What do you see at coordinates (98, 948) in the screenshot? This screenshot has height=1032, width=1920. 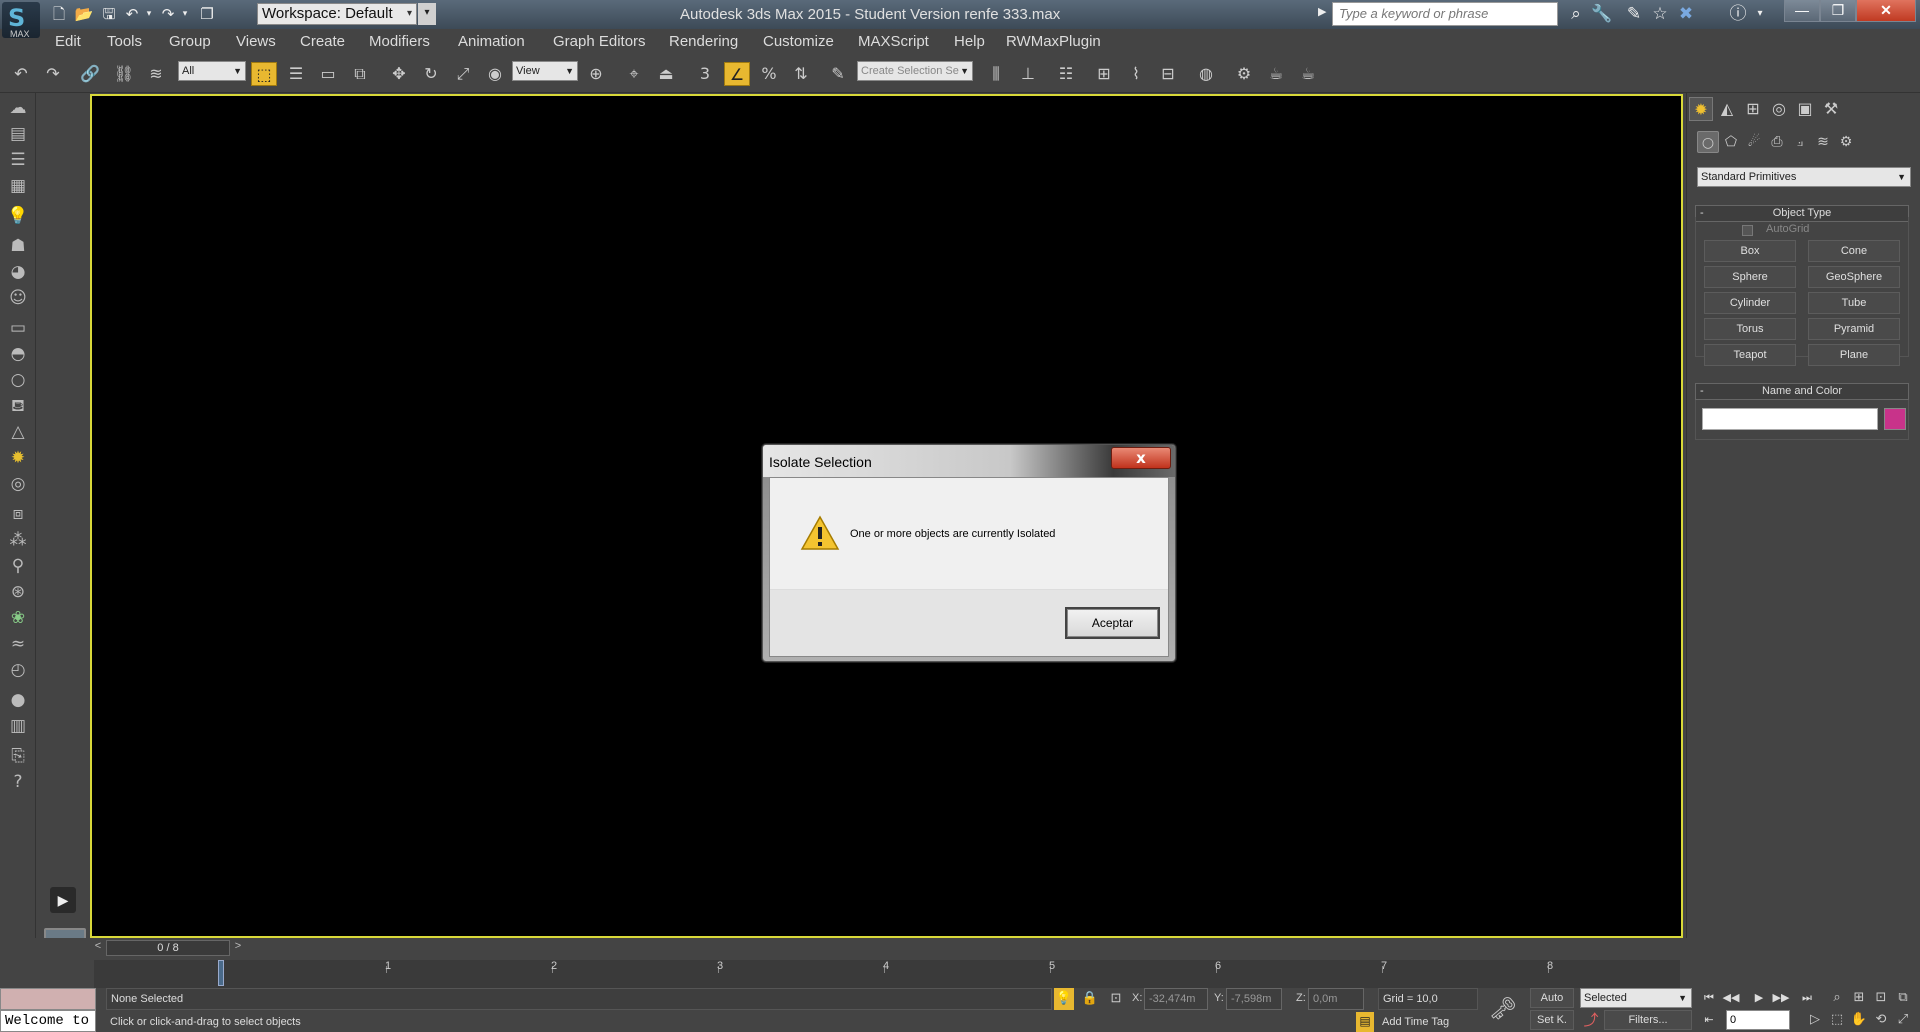 I see `time-slider-prev-icon: <` at bounding box center [98, 948].